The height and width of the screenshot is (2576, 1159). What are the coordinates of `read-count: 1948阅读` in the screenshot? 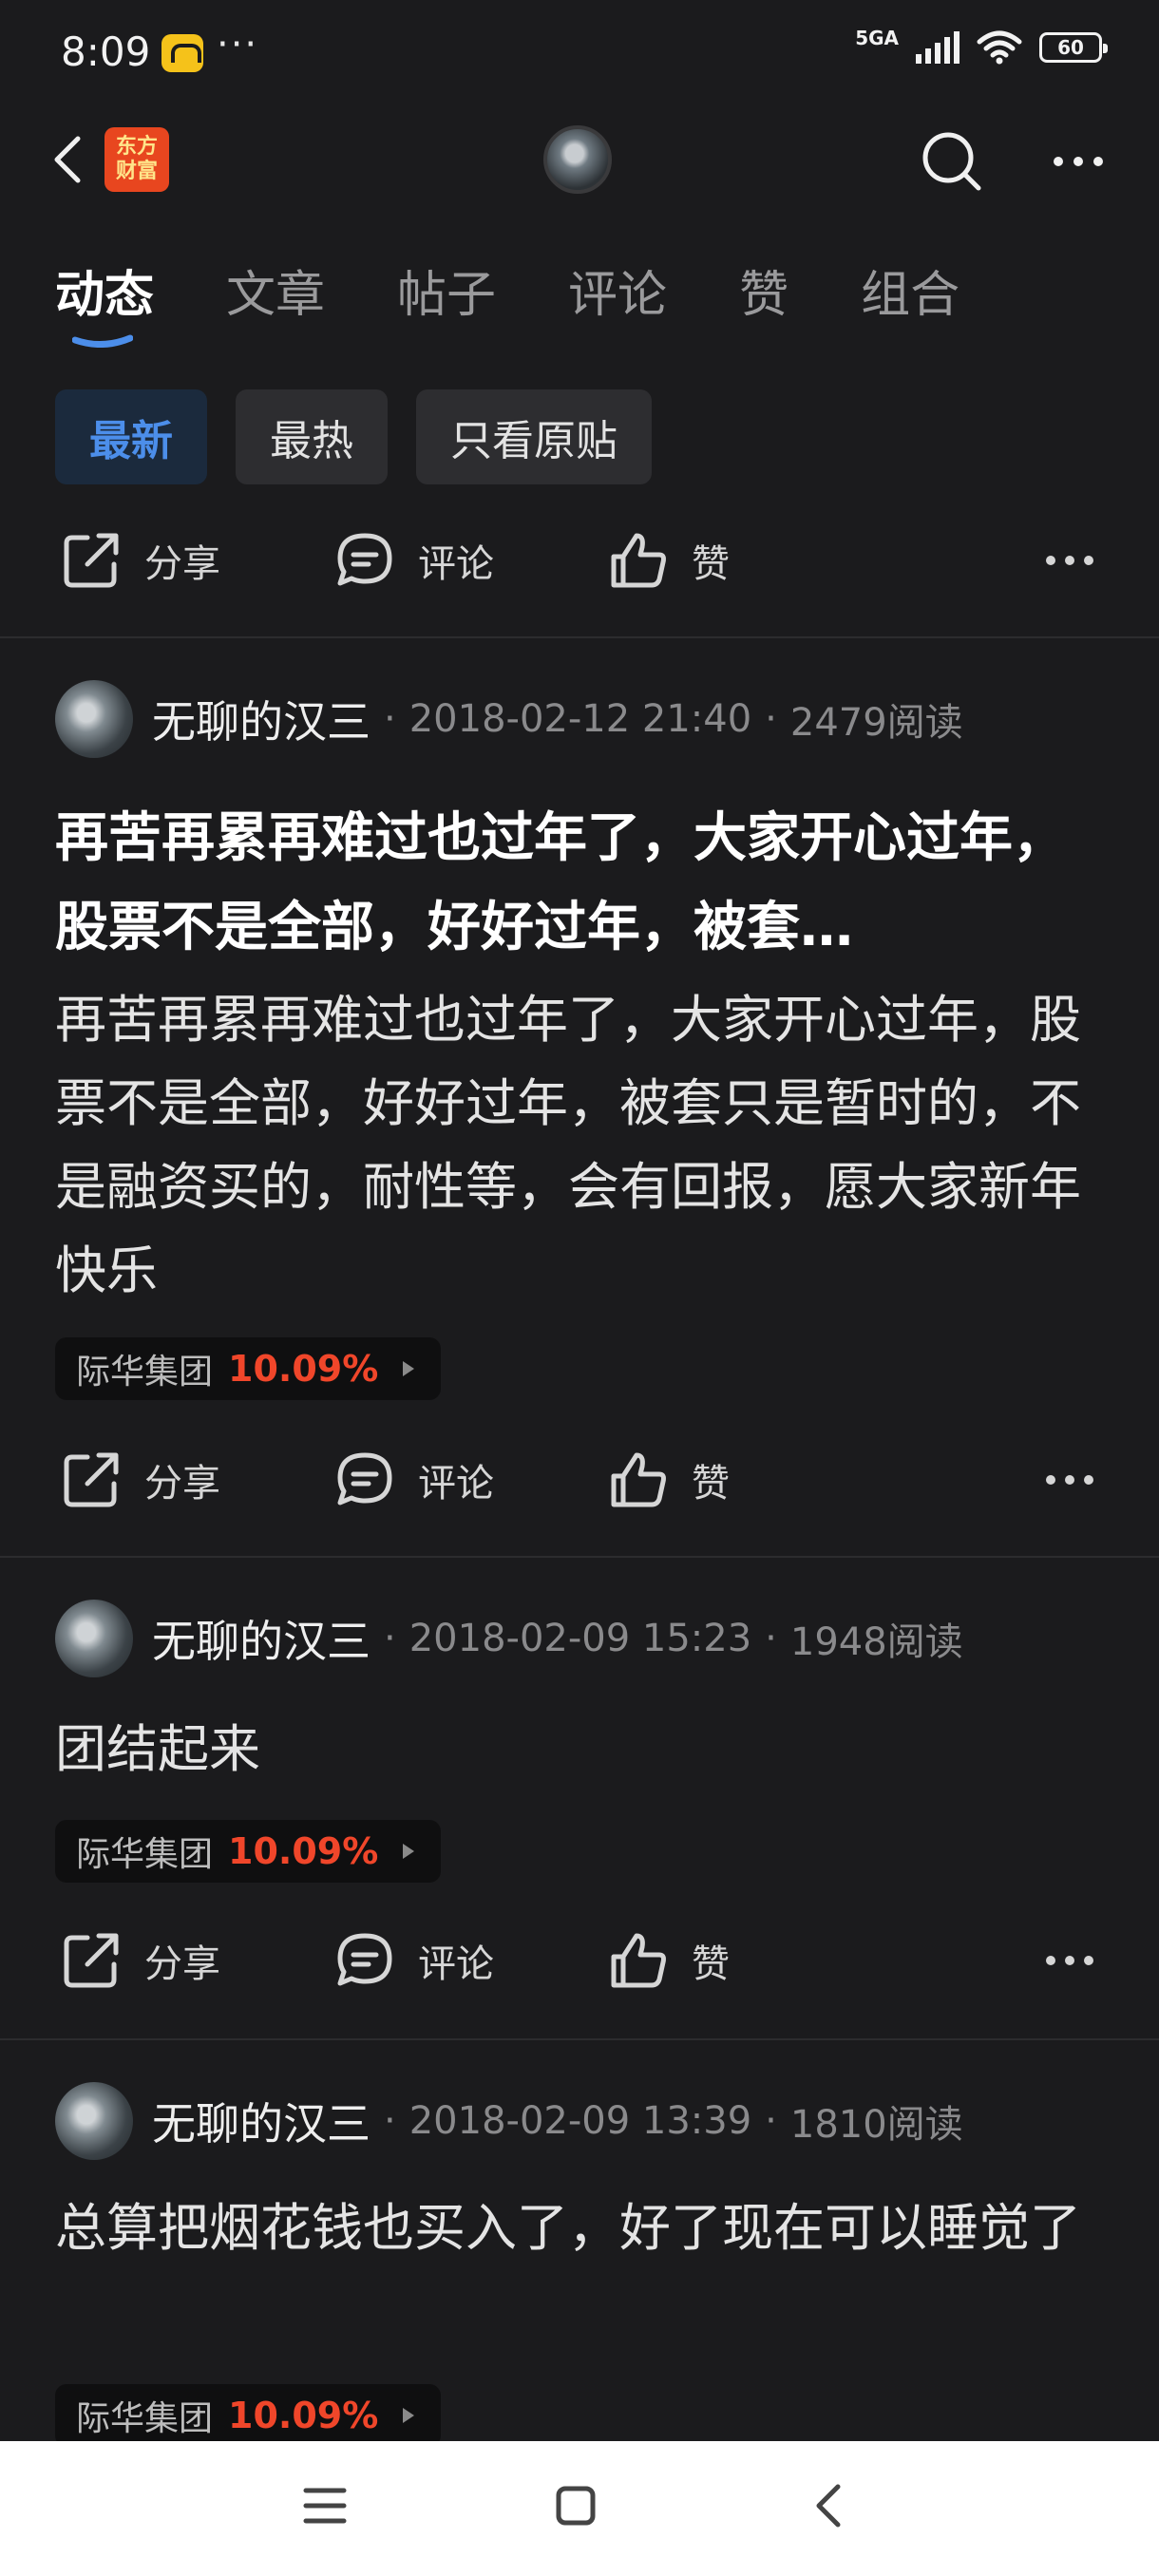 It's located at (876, 1642).